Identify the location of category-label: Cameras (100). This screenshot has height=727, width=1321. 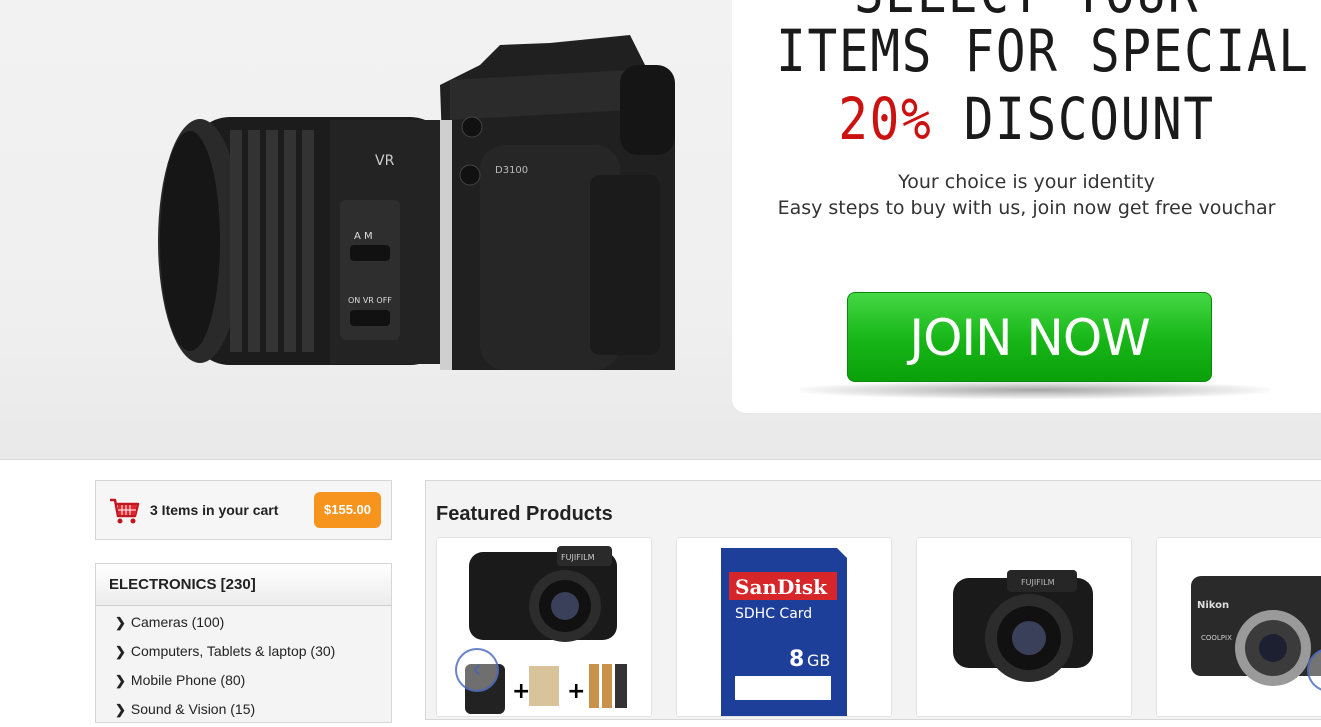
(177, 622).